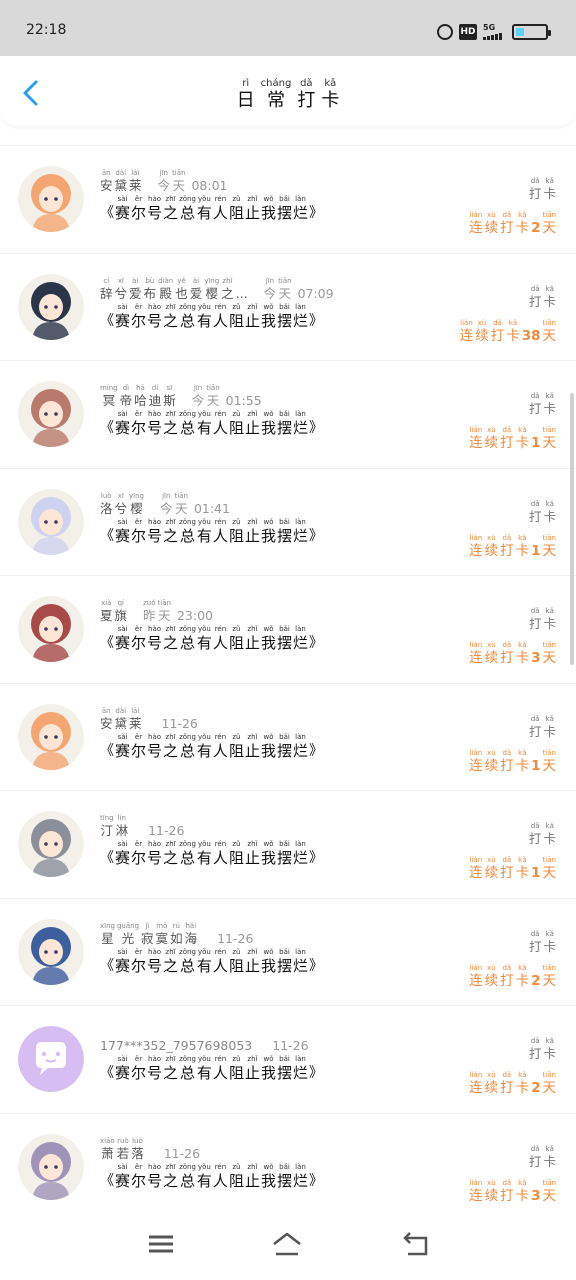  Describe the element at coordinates (114, 826) in the screenshot. I see `user-name: tīng 汀 lín 淋` at that location.